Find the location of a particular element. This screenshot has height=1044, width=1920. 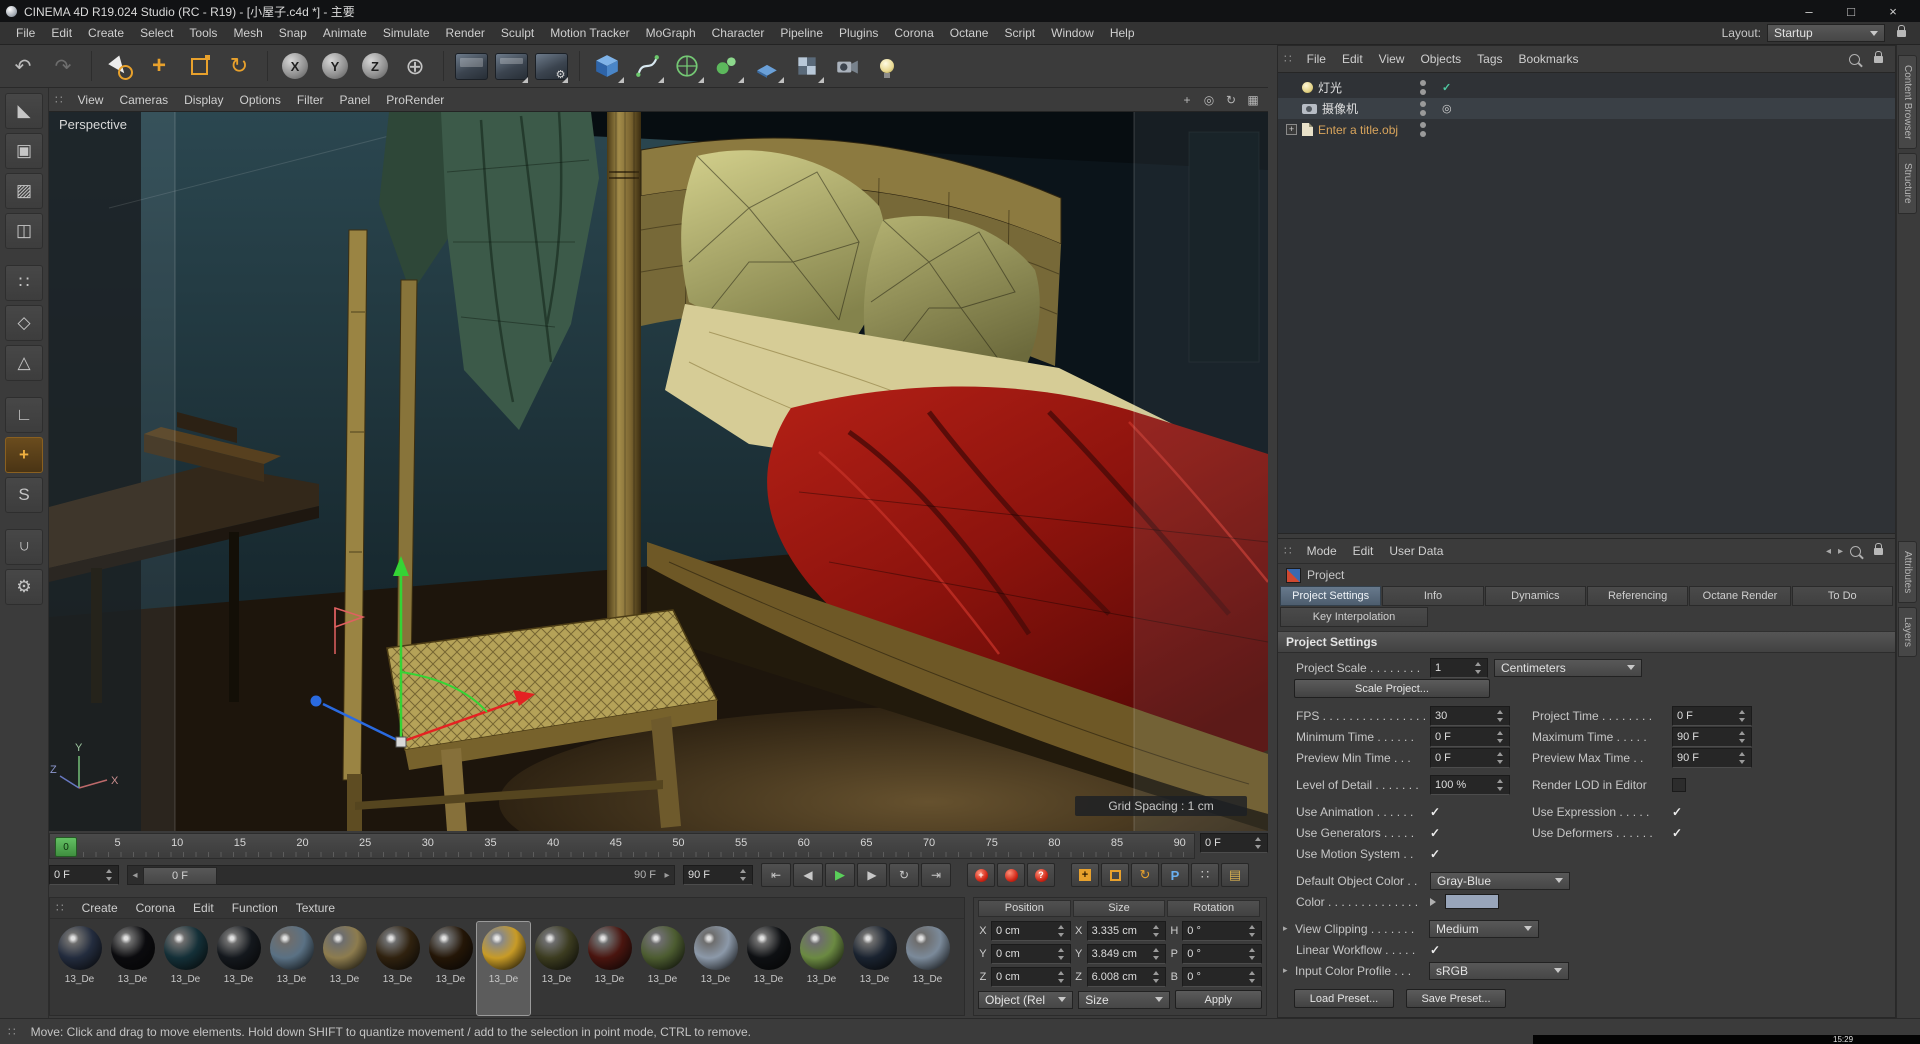

panel-handle-icon: ∷ is located at coordinates (60, 908).